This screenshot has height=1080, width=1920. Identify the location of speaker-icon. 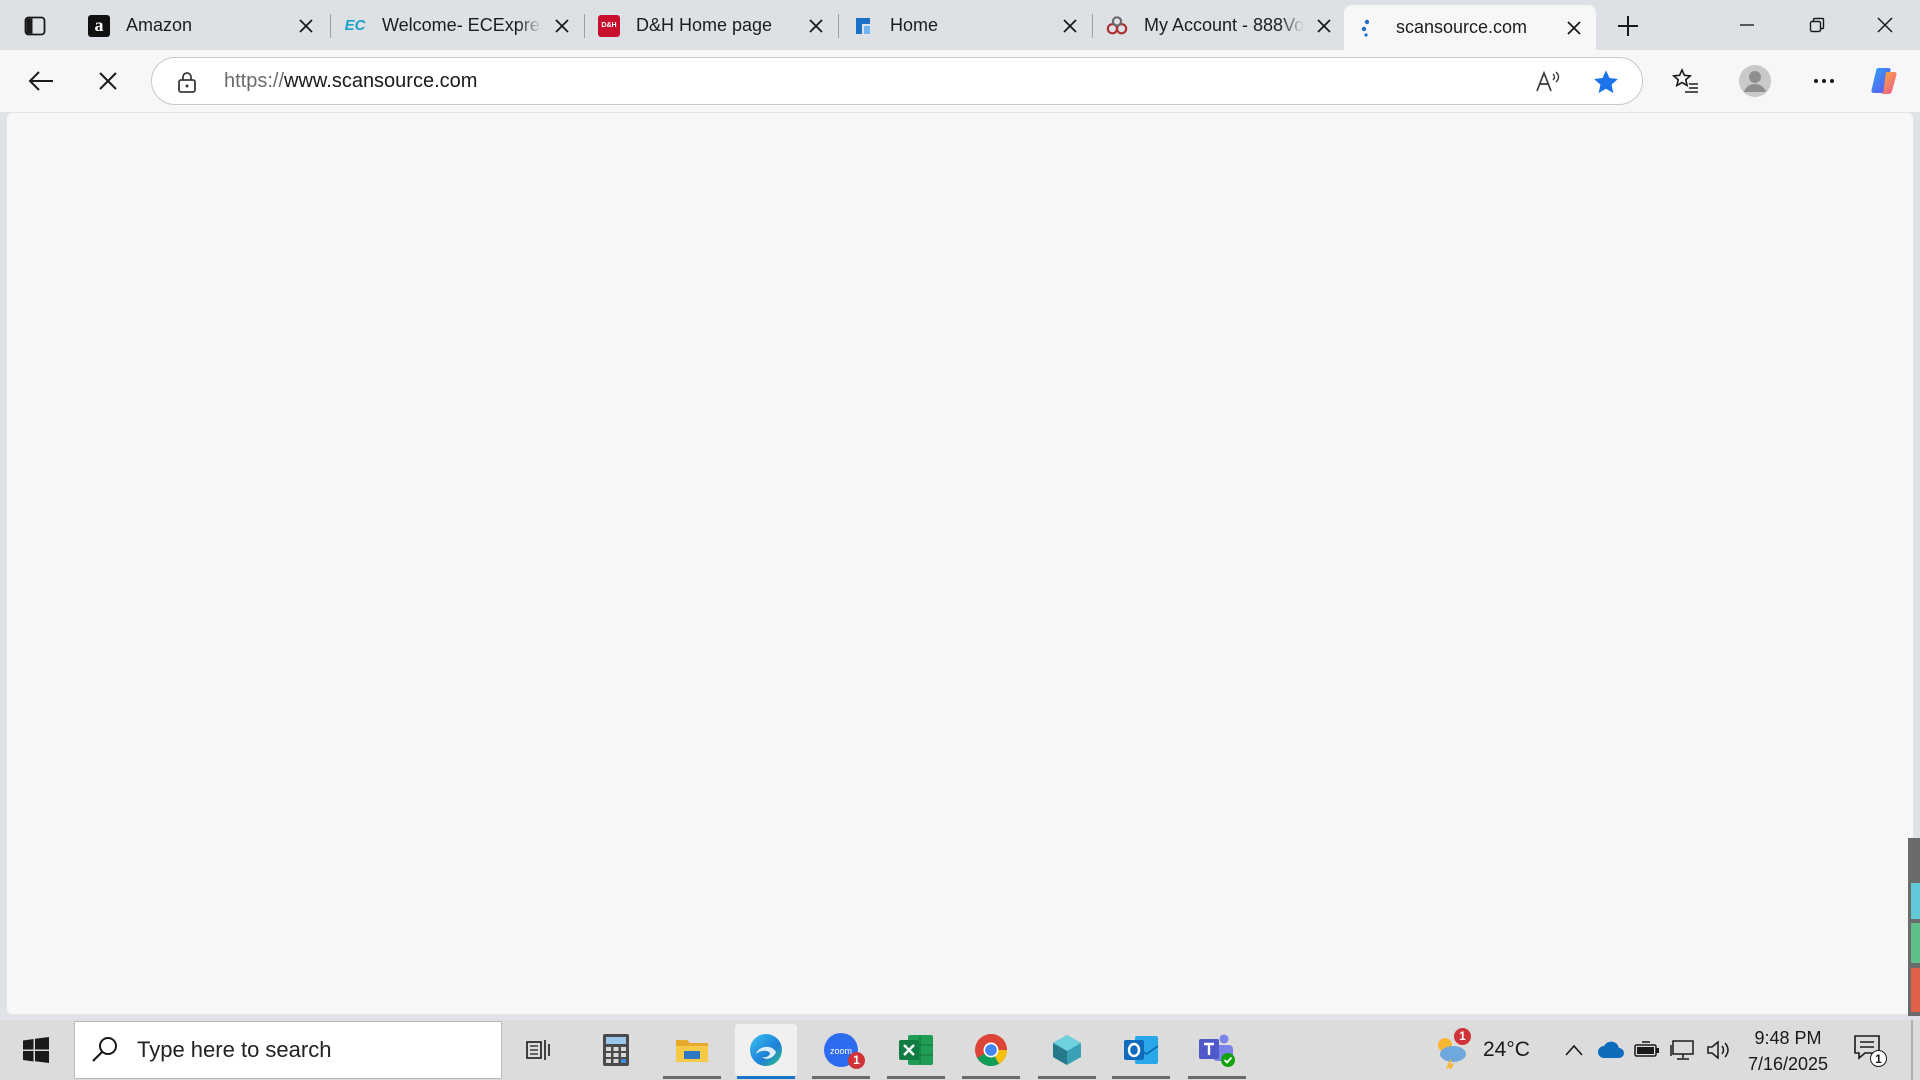
(1718, 1050).